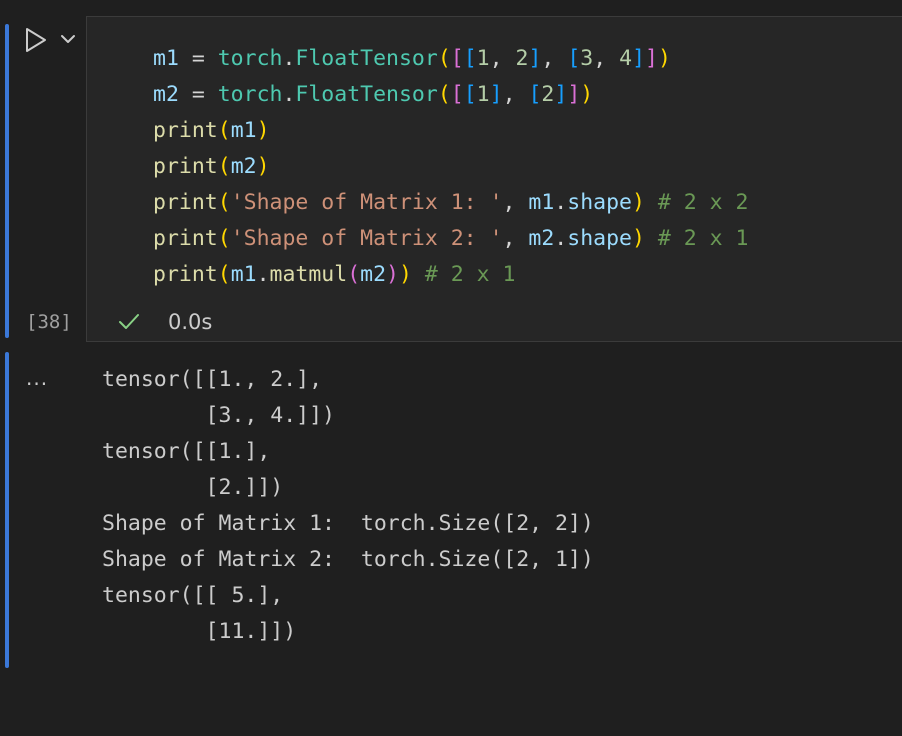  I want to click on code-line-7: print(m1.matmul(m2)) # 2 x 1, so click(334, 274).